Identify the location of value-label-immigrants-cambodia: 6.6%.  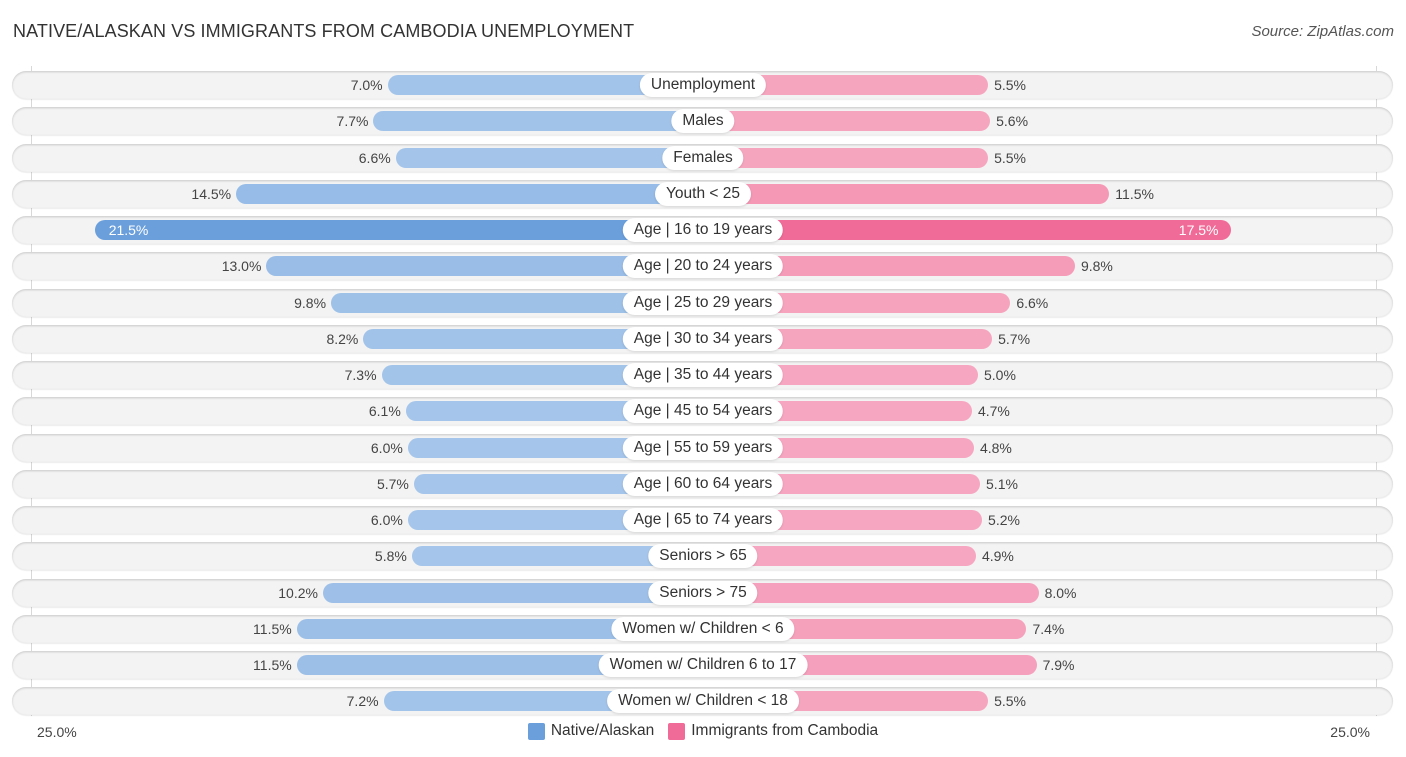
(1032, 302).